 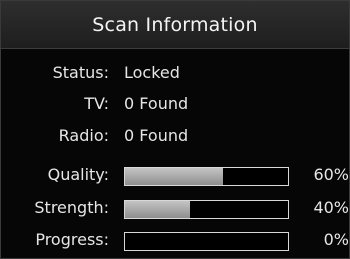 What do you see at coordinates (156, 103) in the screenshot?
I see `tv-value: 0 Found` at bounding box center [156, 103].